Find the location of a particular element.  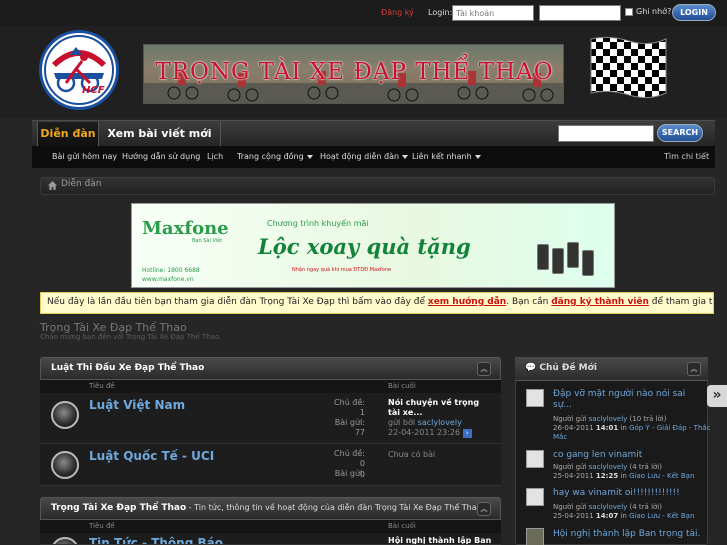

tab-new-posts: Xem bài viết mới nhất is located at coordinates (160, 143).